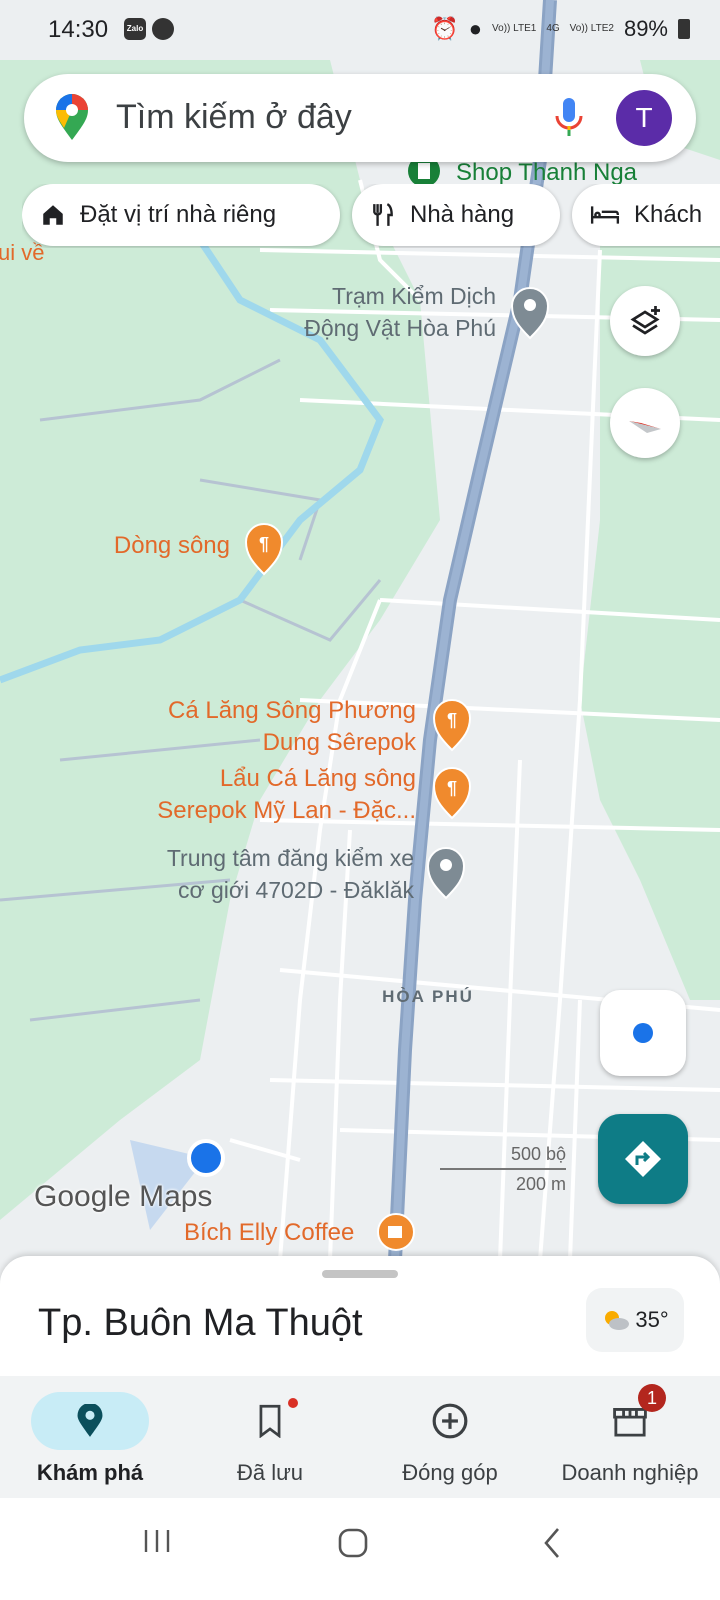  What do you see at coordinates (414, 296) in the screenshot?
I see `poi-label-line1: Trạm Kiểm Dịch` at bounding box center [414, 296].